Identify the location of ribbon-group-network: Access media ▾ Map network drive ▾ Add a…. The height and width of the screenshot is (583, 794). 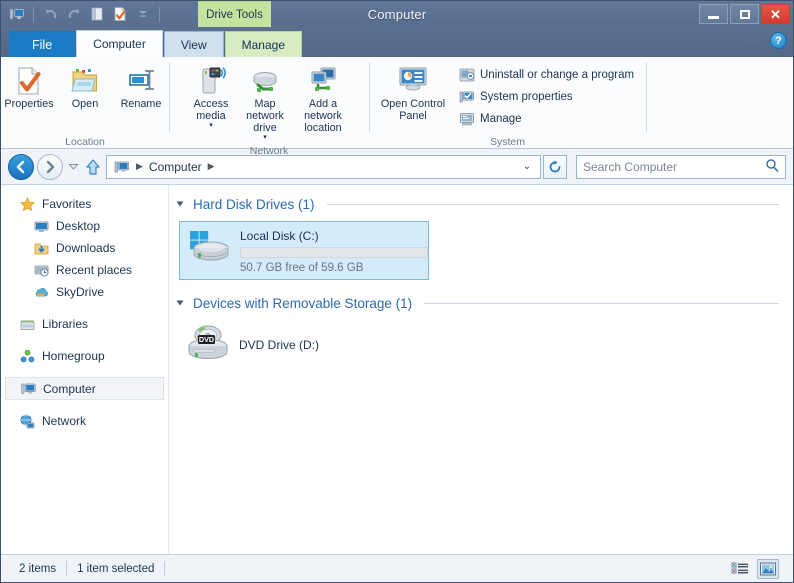
(269, 107).